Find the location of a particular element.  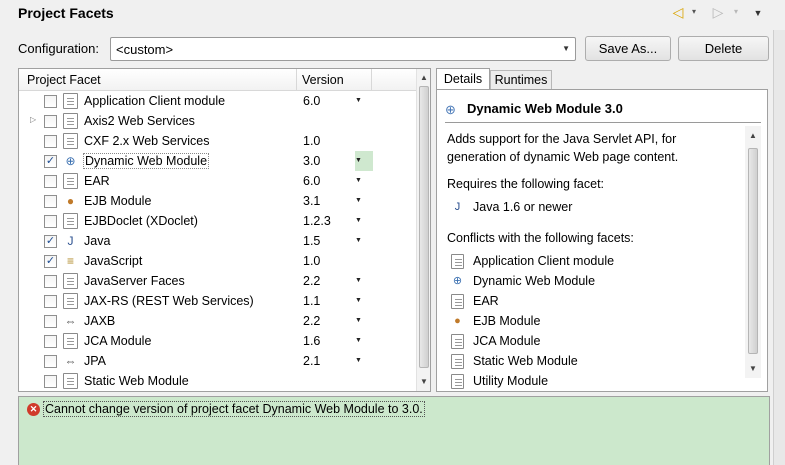

table-row: CXF 2.x Web Services 1.0 is located at coordinates (217, 141).